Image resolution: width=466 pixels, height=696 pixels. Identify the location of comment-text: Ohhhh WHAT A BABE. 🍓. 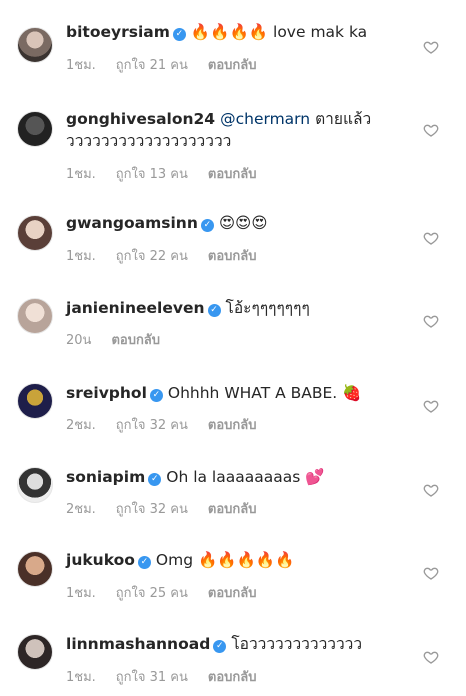
(264, 393).